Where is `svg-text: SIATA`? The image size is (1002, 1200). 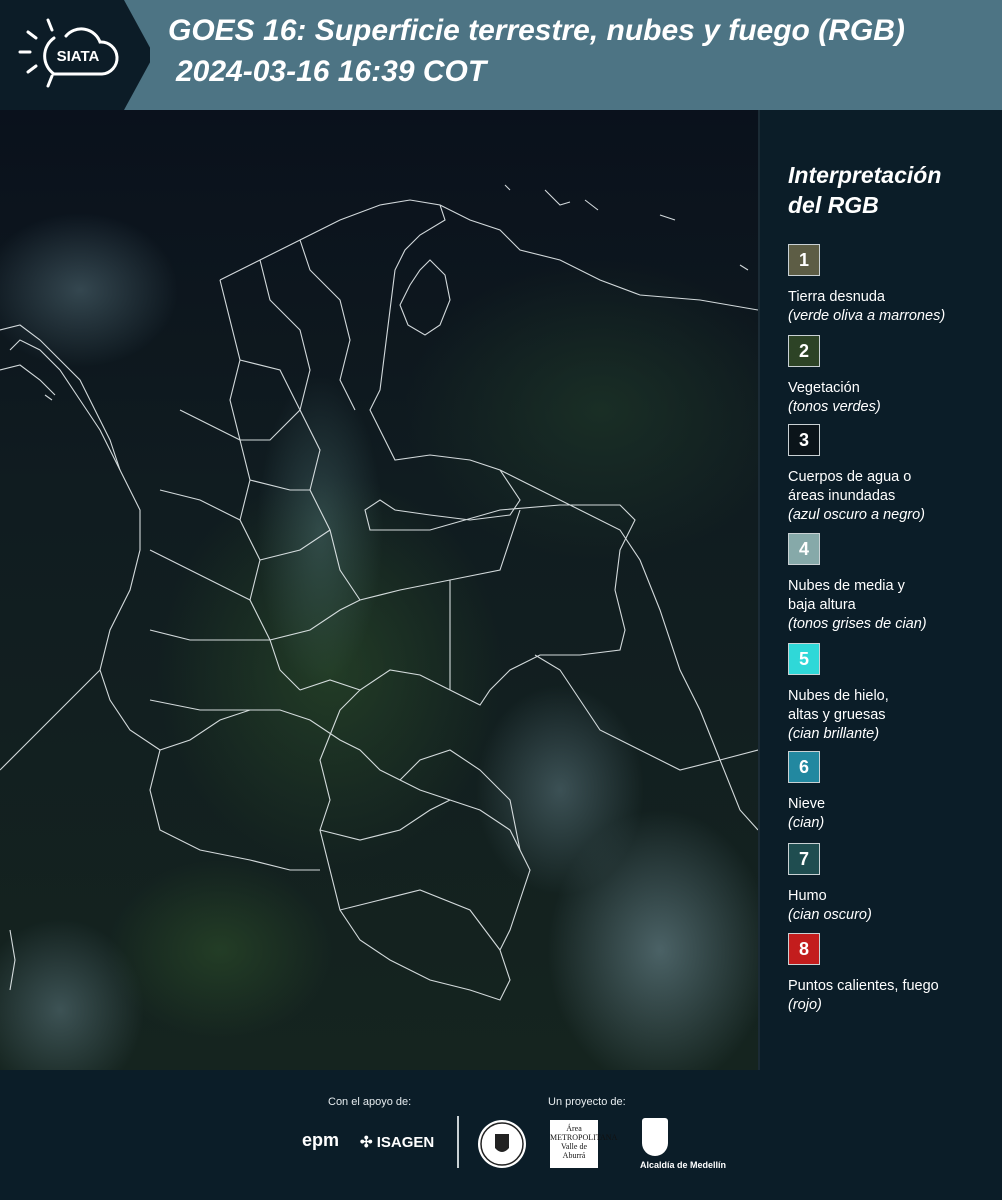
svg-text: SIATA is located at coordinates (78, 56).